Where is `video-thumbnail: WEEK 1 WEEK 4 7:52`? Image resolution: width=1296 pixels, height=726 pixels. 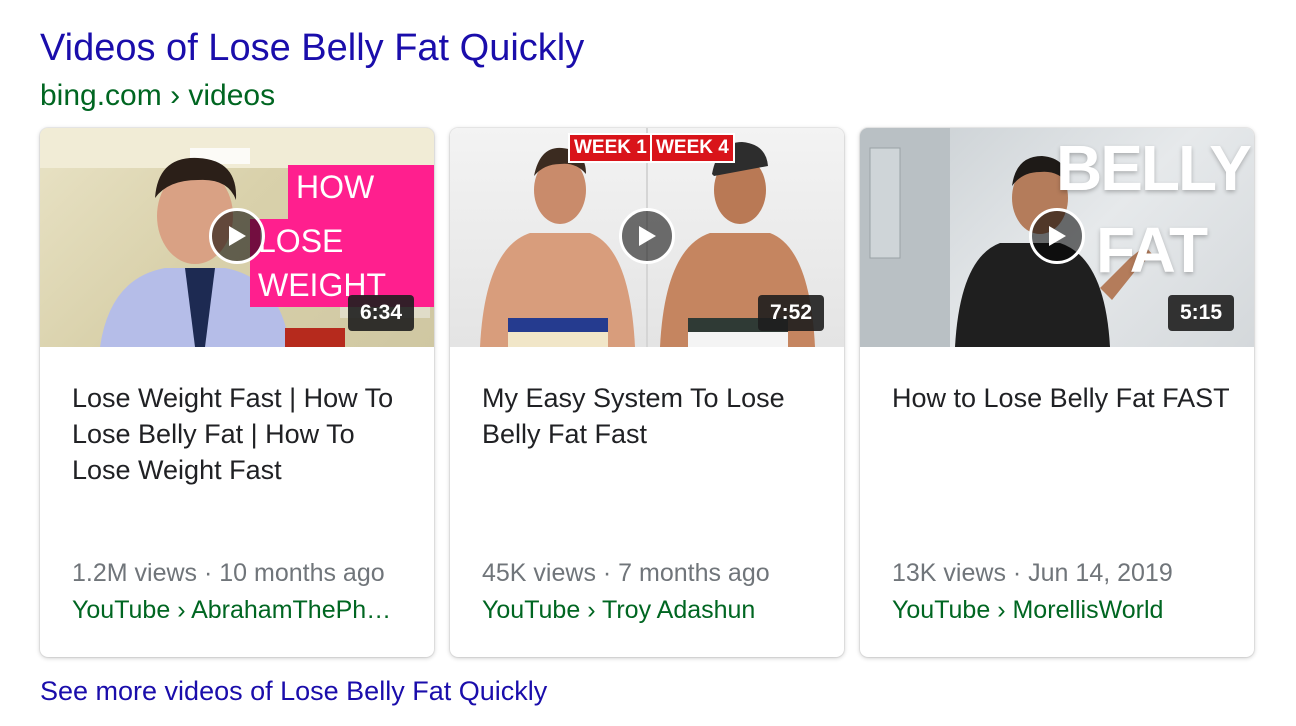 video-thumbnail: WEEK 1 WEEK 4 7:52 is located at coordinates (647, 237).